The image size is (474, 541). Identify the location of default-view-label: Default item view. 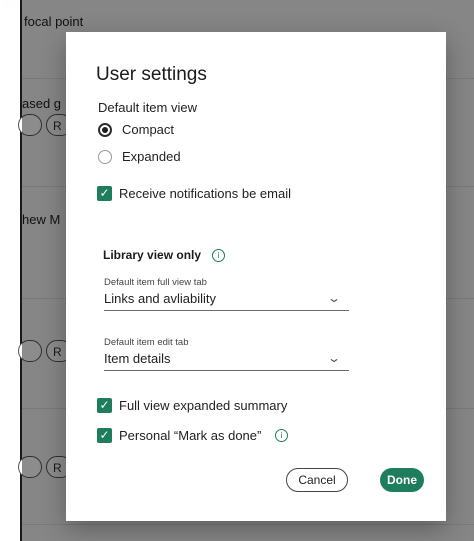
(147, 107).